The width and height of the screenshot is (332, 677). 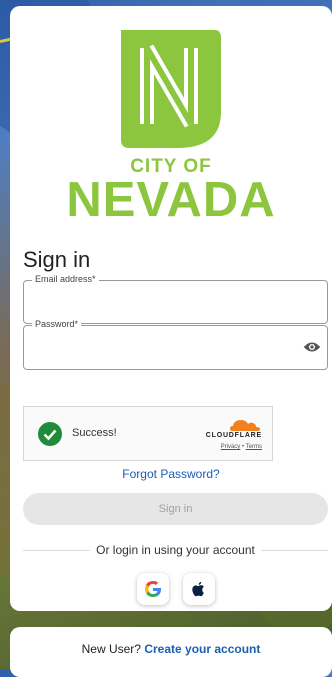 What do you see at coordinates (148, 433) in the screenshot?
I see `captcha-widget: Success! CLOUDFLARE Privacy • Terms` at bounding box center [148, 433].